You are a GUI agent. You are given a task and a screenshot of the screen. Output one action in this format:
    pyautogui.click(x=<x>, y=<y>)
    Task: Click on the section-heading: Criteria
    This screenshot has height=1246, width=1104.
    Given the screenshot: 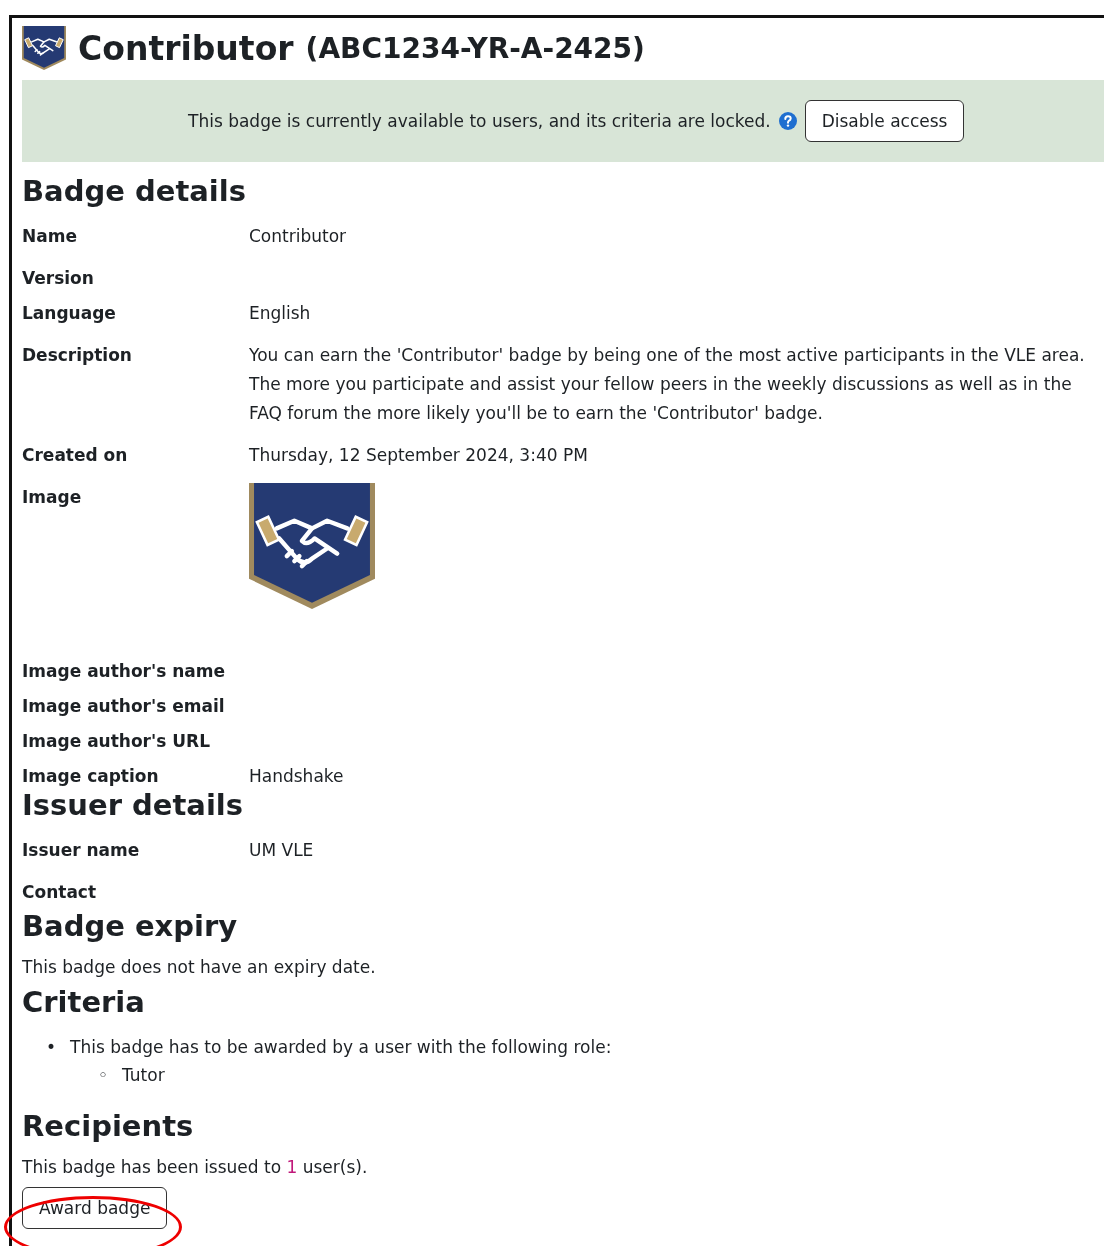 What is the action you would take?
    pyautogui.click(x=84, y=1002)
    